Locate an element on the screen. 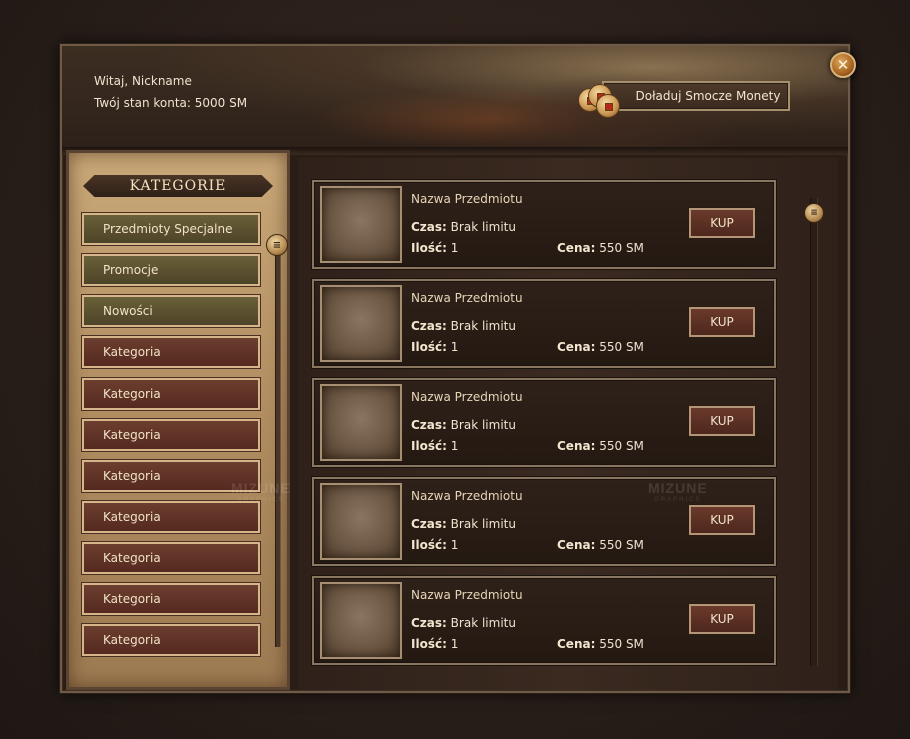 The width and height of the screenshot is (910, 739). welcome-text: Witaj, Nickname is located at coordinates (143, 81).